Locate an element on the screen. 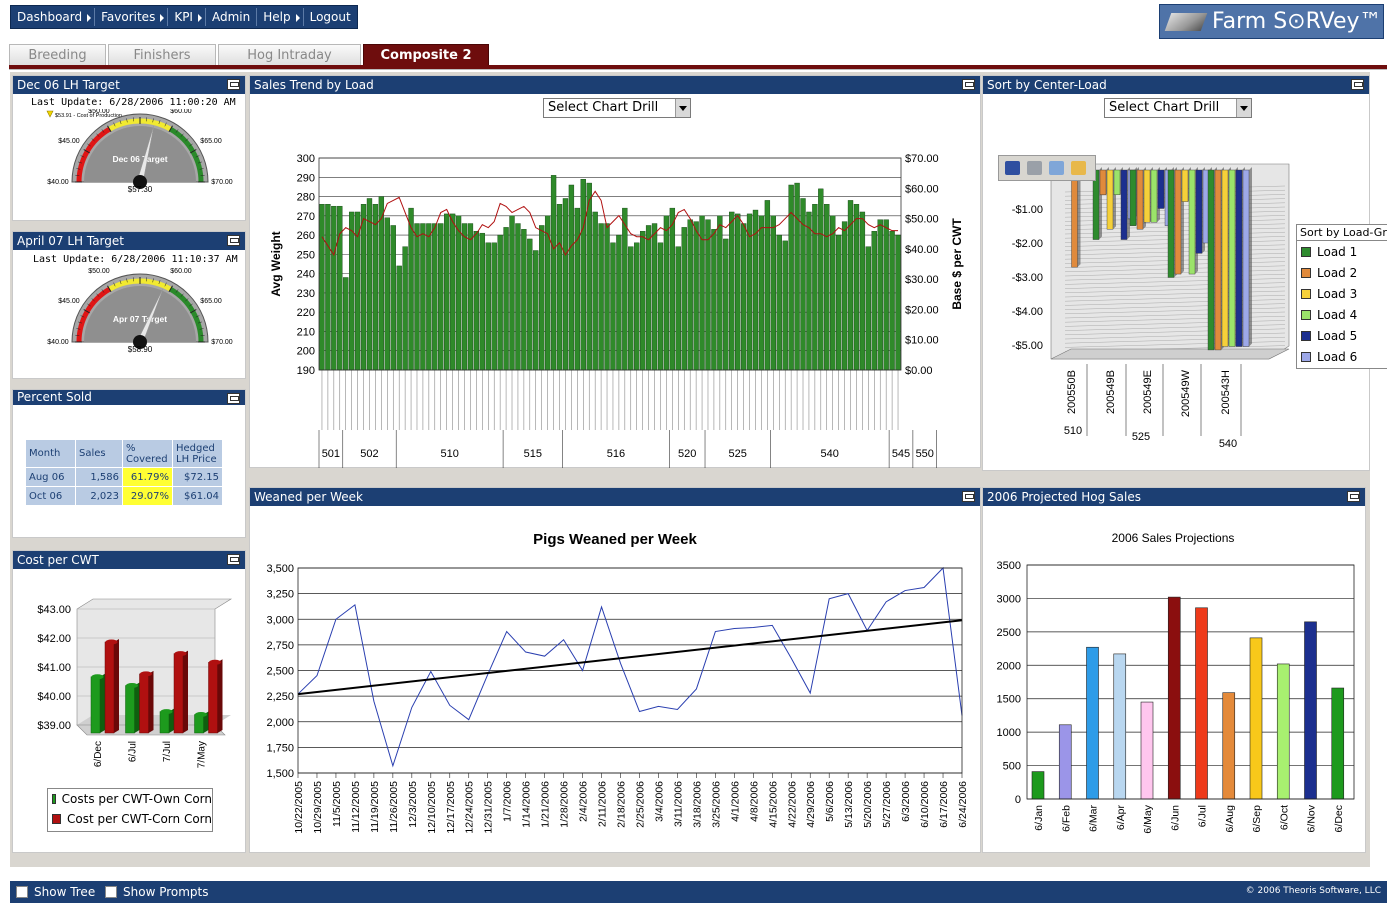  y2-tick-label: $30.00 is located at coordinates (922, 280).